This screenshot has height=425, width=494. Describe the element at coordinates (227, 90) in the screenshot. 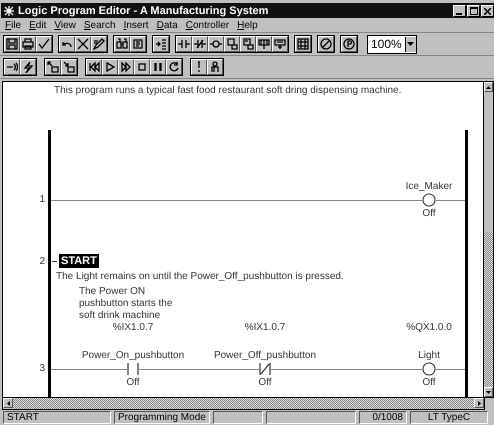

I see `program-description: This program runs a typical fast food restaurant soft dring dispensing machine.` at that location.